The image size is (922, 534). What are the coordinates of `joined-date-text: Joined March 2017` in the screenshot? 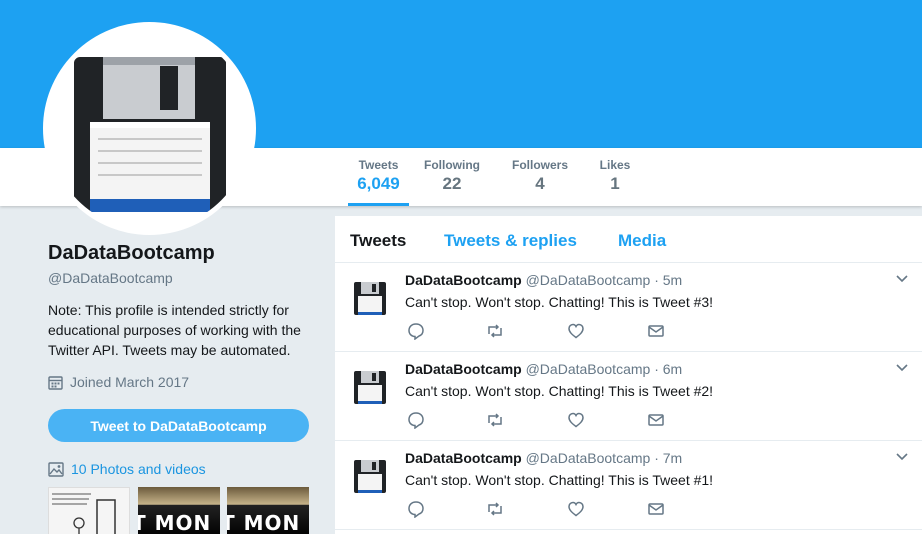 It's located at (130, 382).